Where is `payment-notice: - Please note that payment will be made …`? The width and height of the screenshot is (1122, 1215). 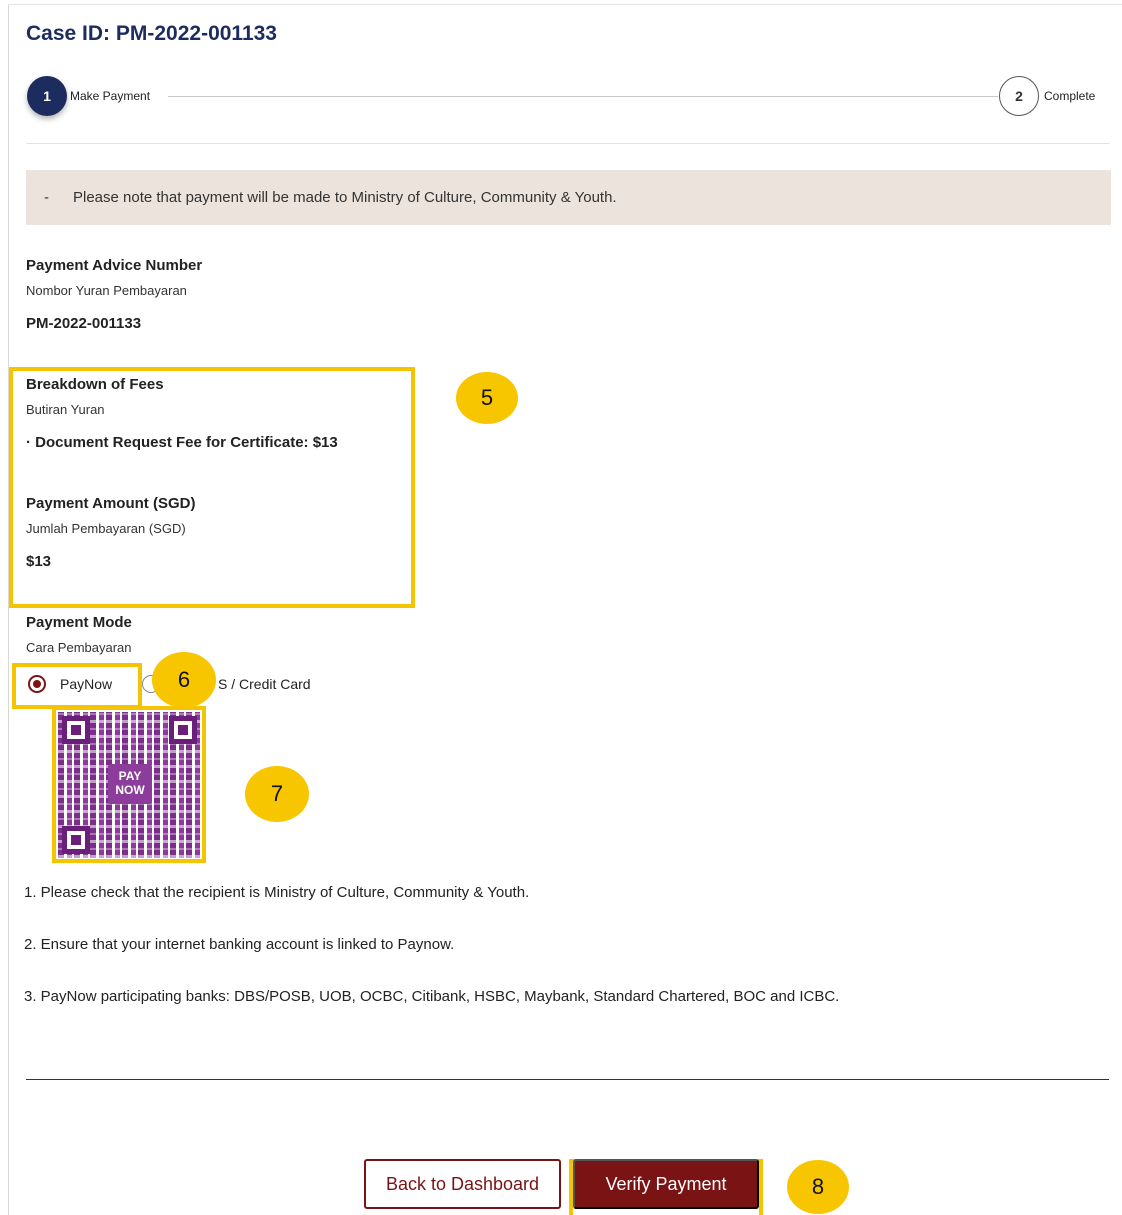 payment-notice: - Please note that payment will be made … is located at coordinates (568, 197).